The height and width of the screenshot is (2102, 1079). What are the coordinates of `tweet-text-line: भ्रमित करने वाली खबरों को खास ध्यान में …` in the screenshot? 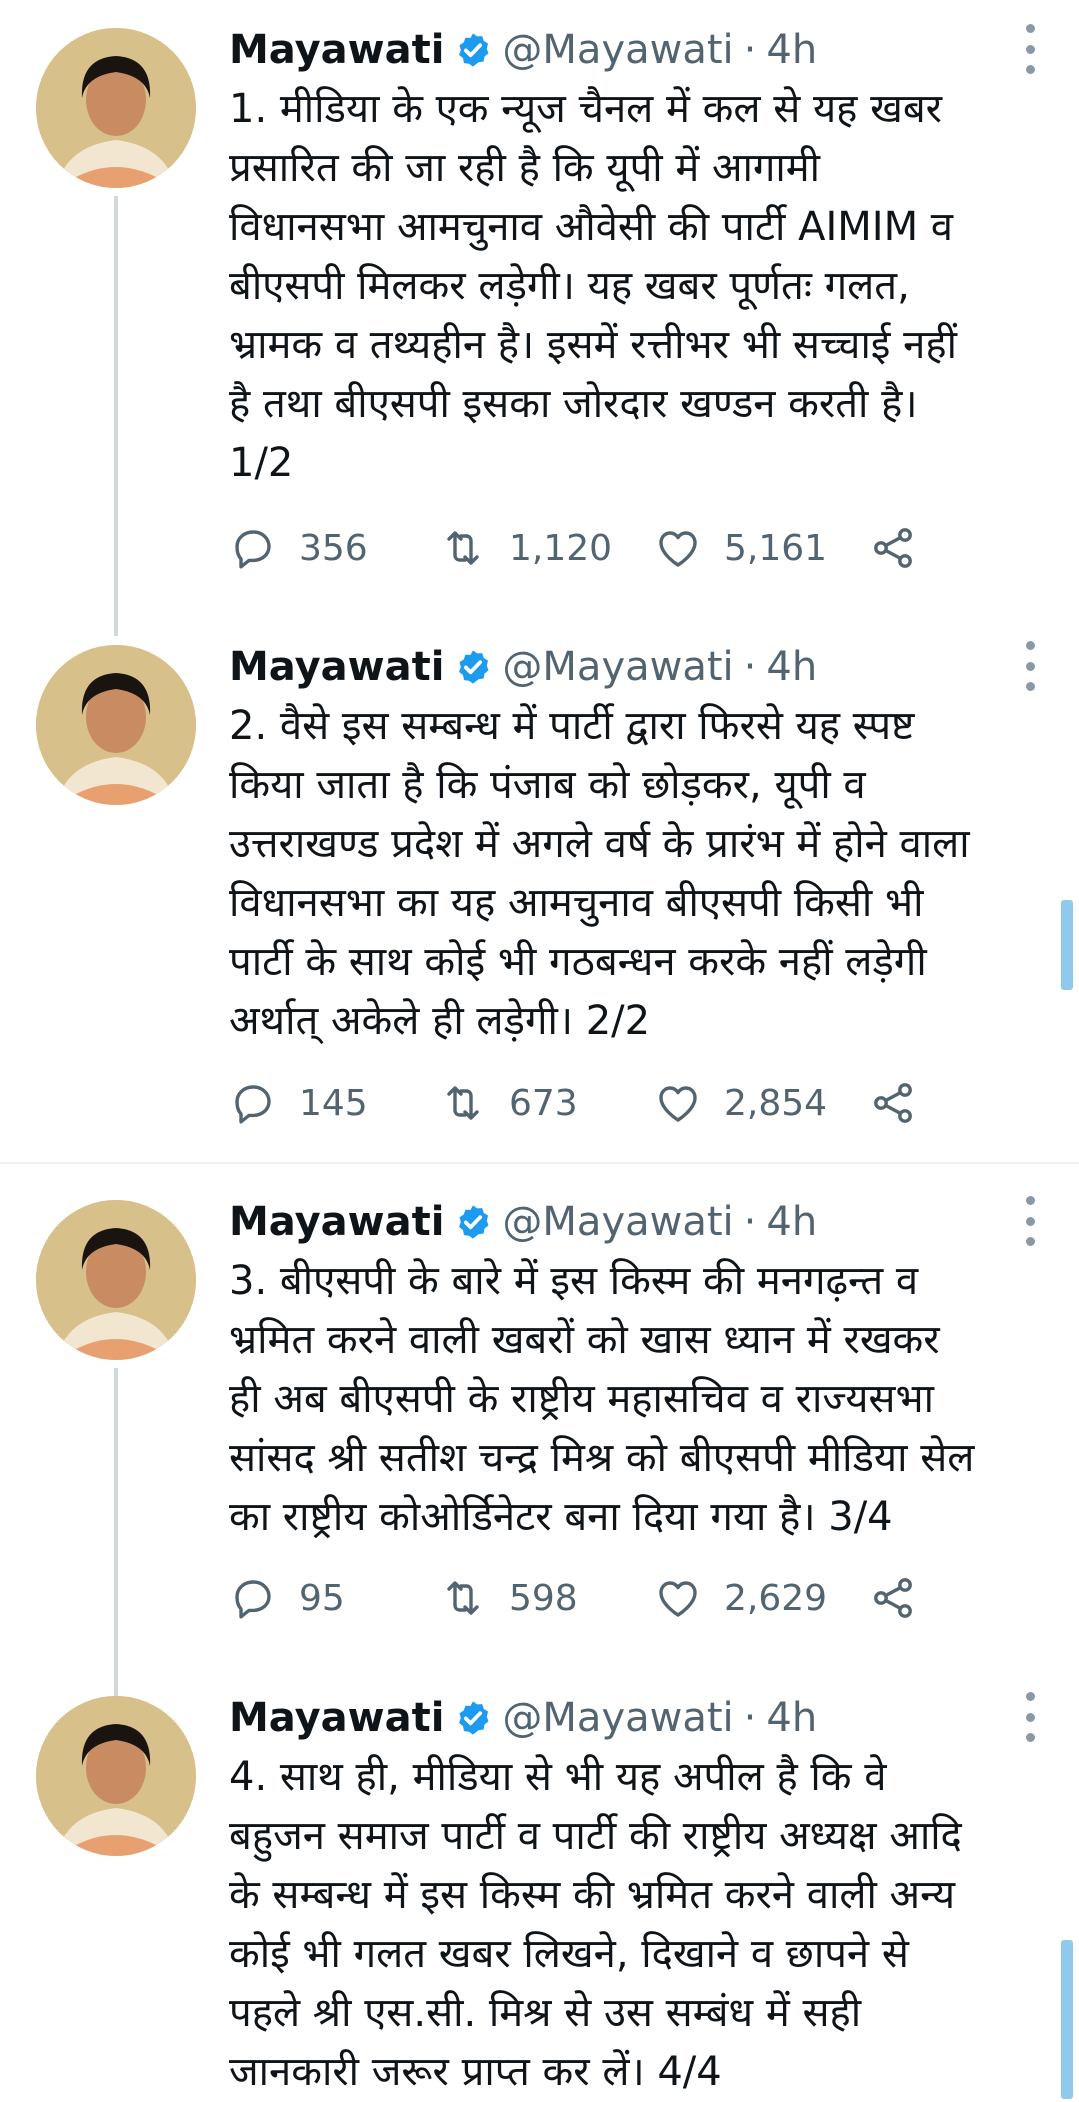 It's located at (584, 1340).